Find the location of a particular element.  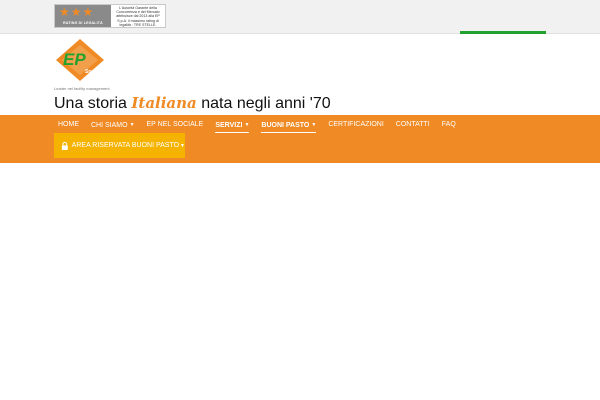

logo-caption: Leader nel facility management is located at coordinates (82, 88).